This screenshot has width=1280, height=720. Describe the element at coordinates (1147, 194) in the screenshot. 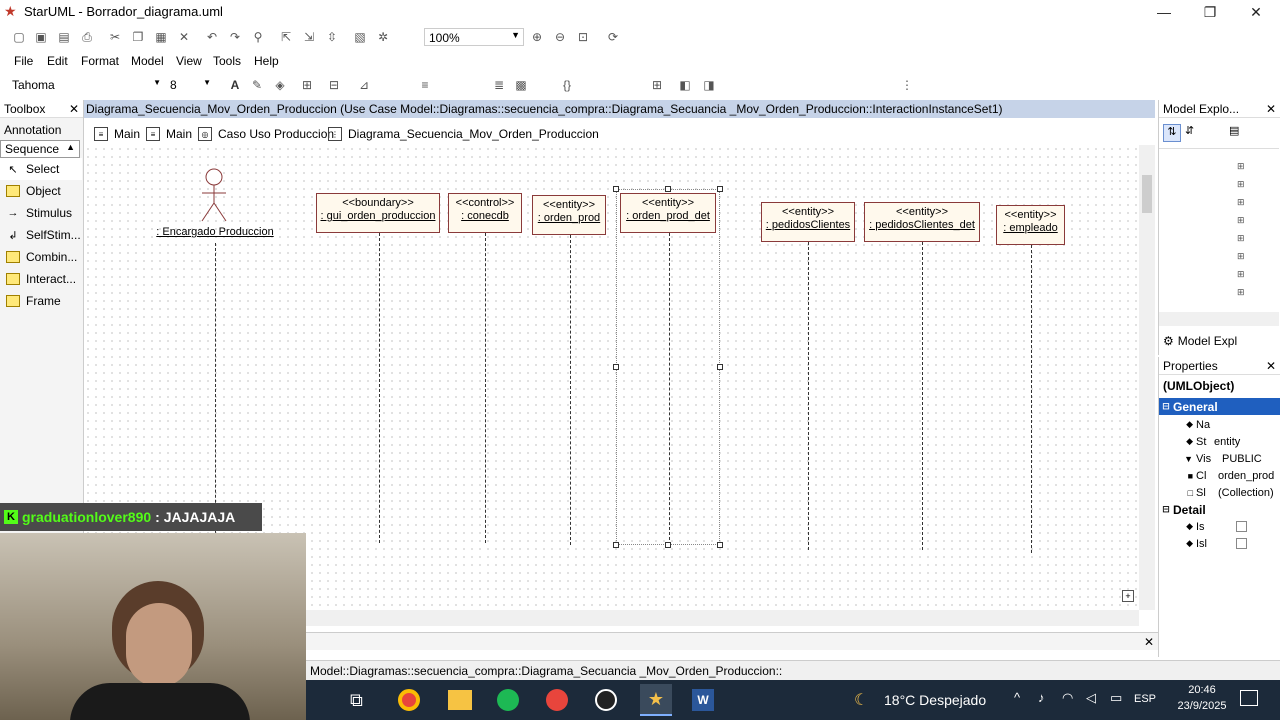

I see `scrollbar-thumb` at that location.